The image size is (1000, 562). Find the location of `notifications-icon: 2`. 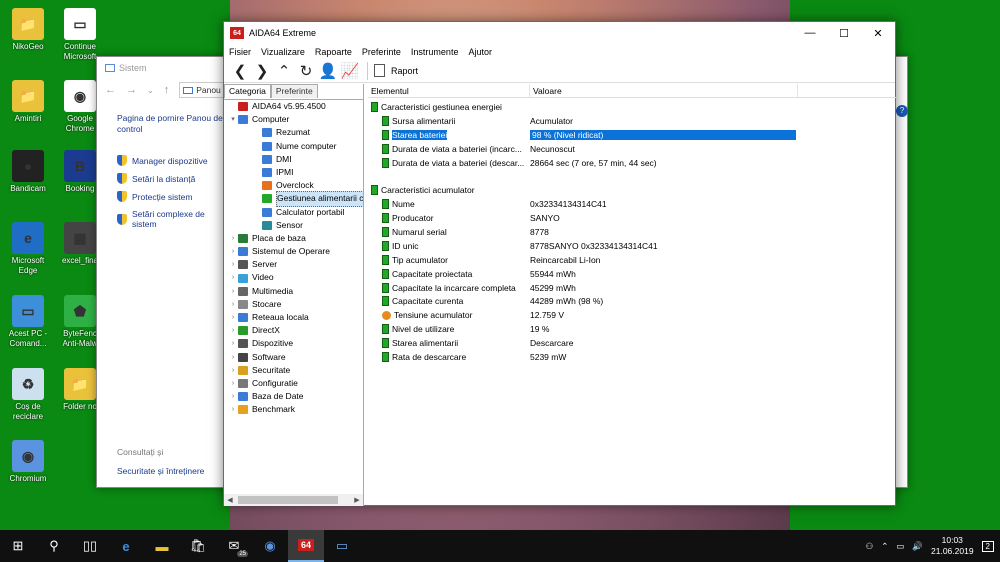

notifications-icon: 2 is located at coordinates (987, 546).